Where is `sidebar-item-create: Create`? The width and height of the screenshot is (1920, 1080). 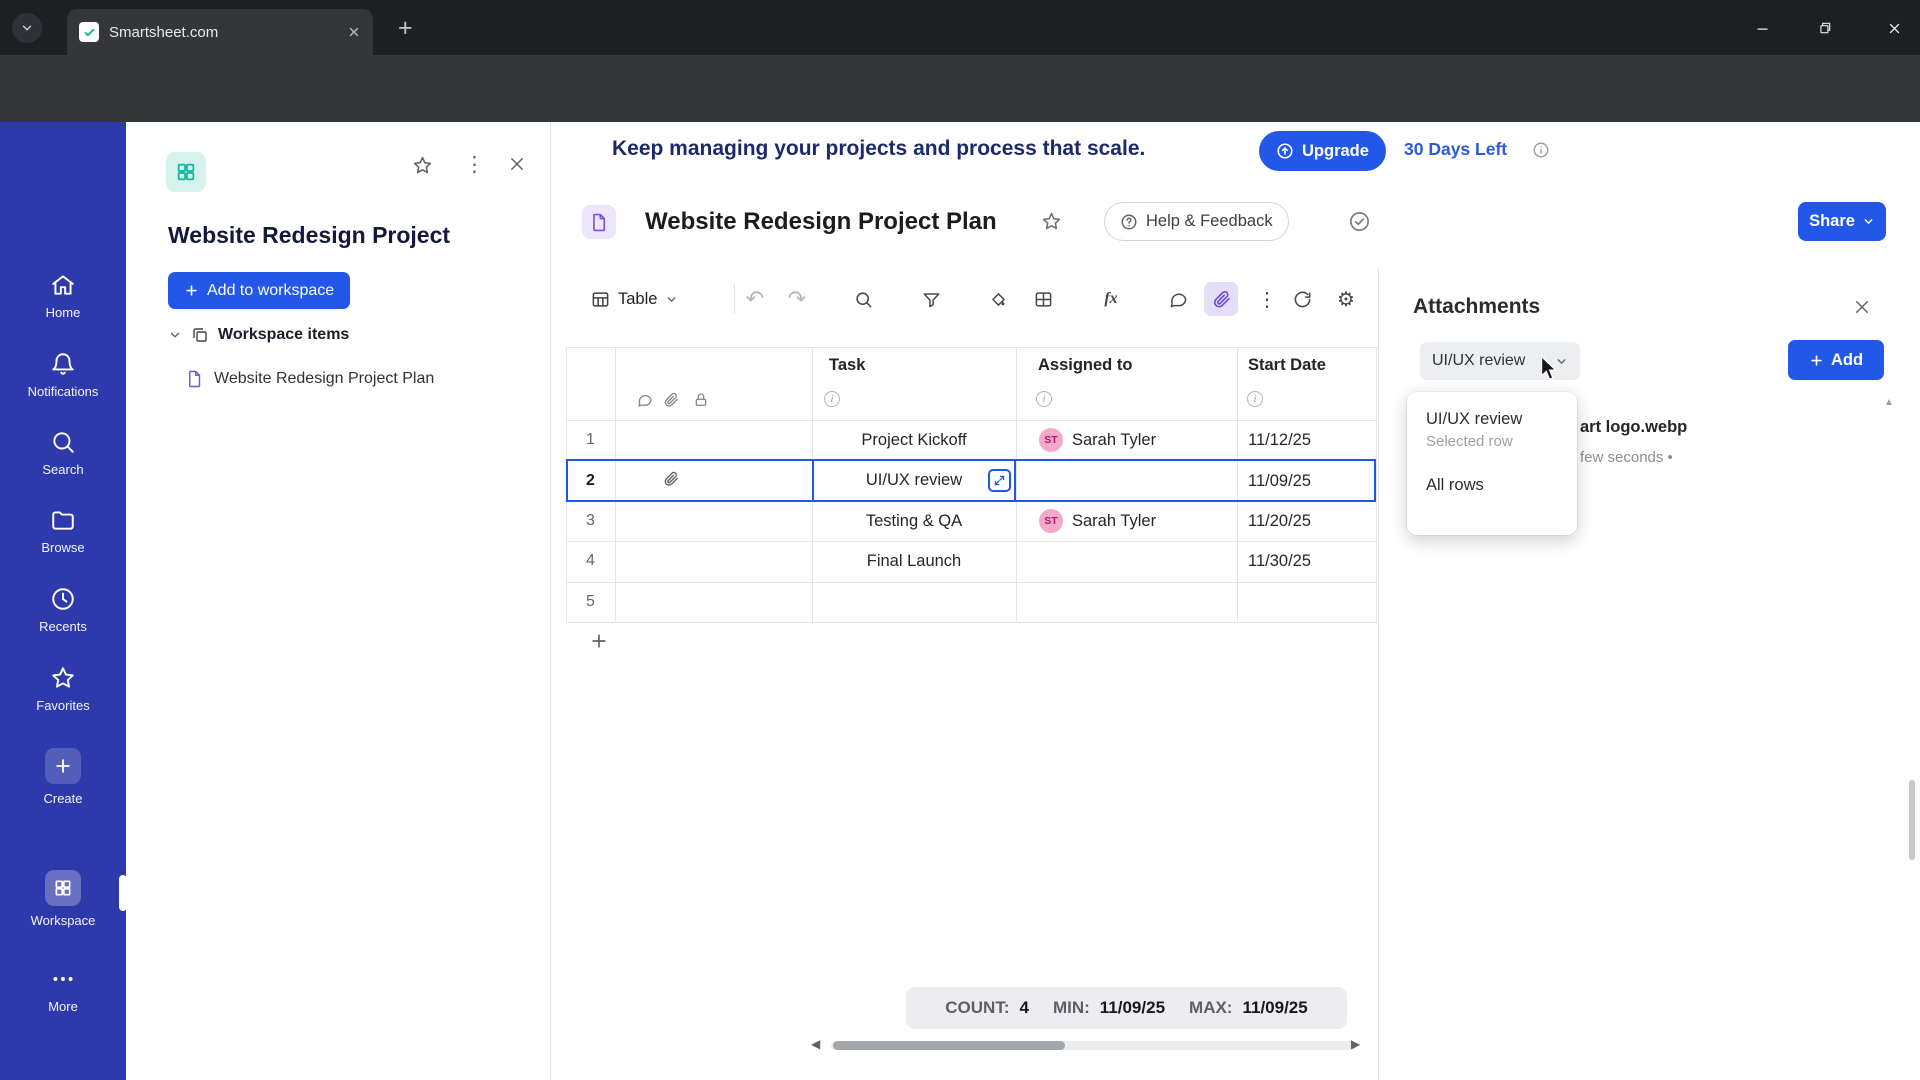
sidebar-item-create: Create is located at coordinates (63, 777).